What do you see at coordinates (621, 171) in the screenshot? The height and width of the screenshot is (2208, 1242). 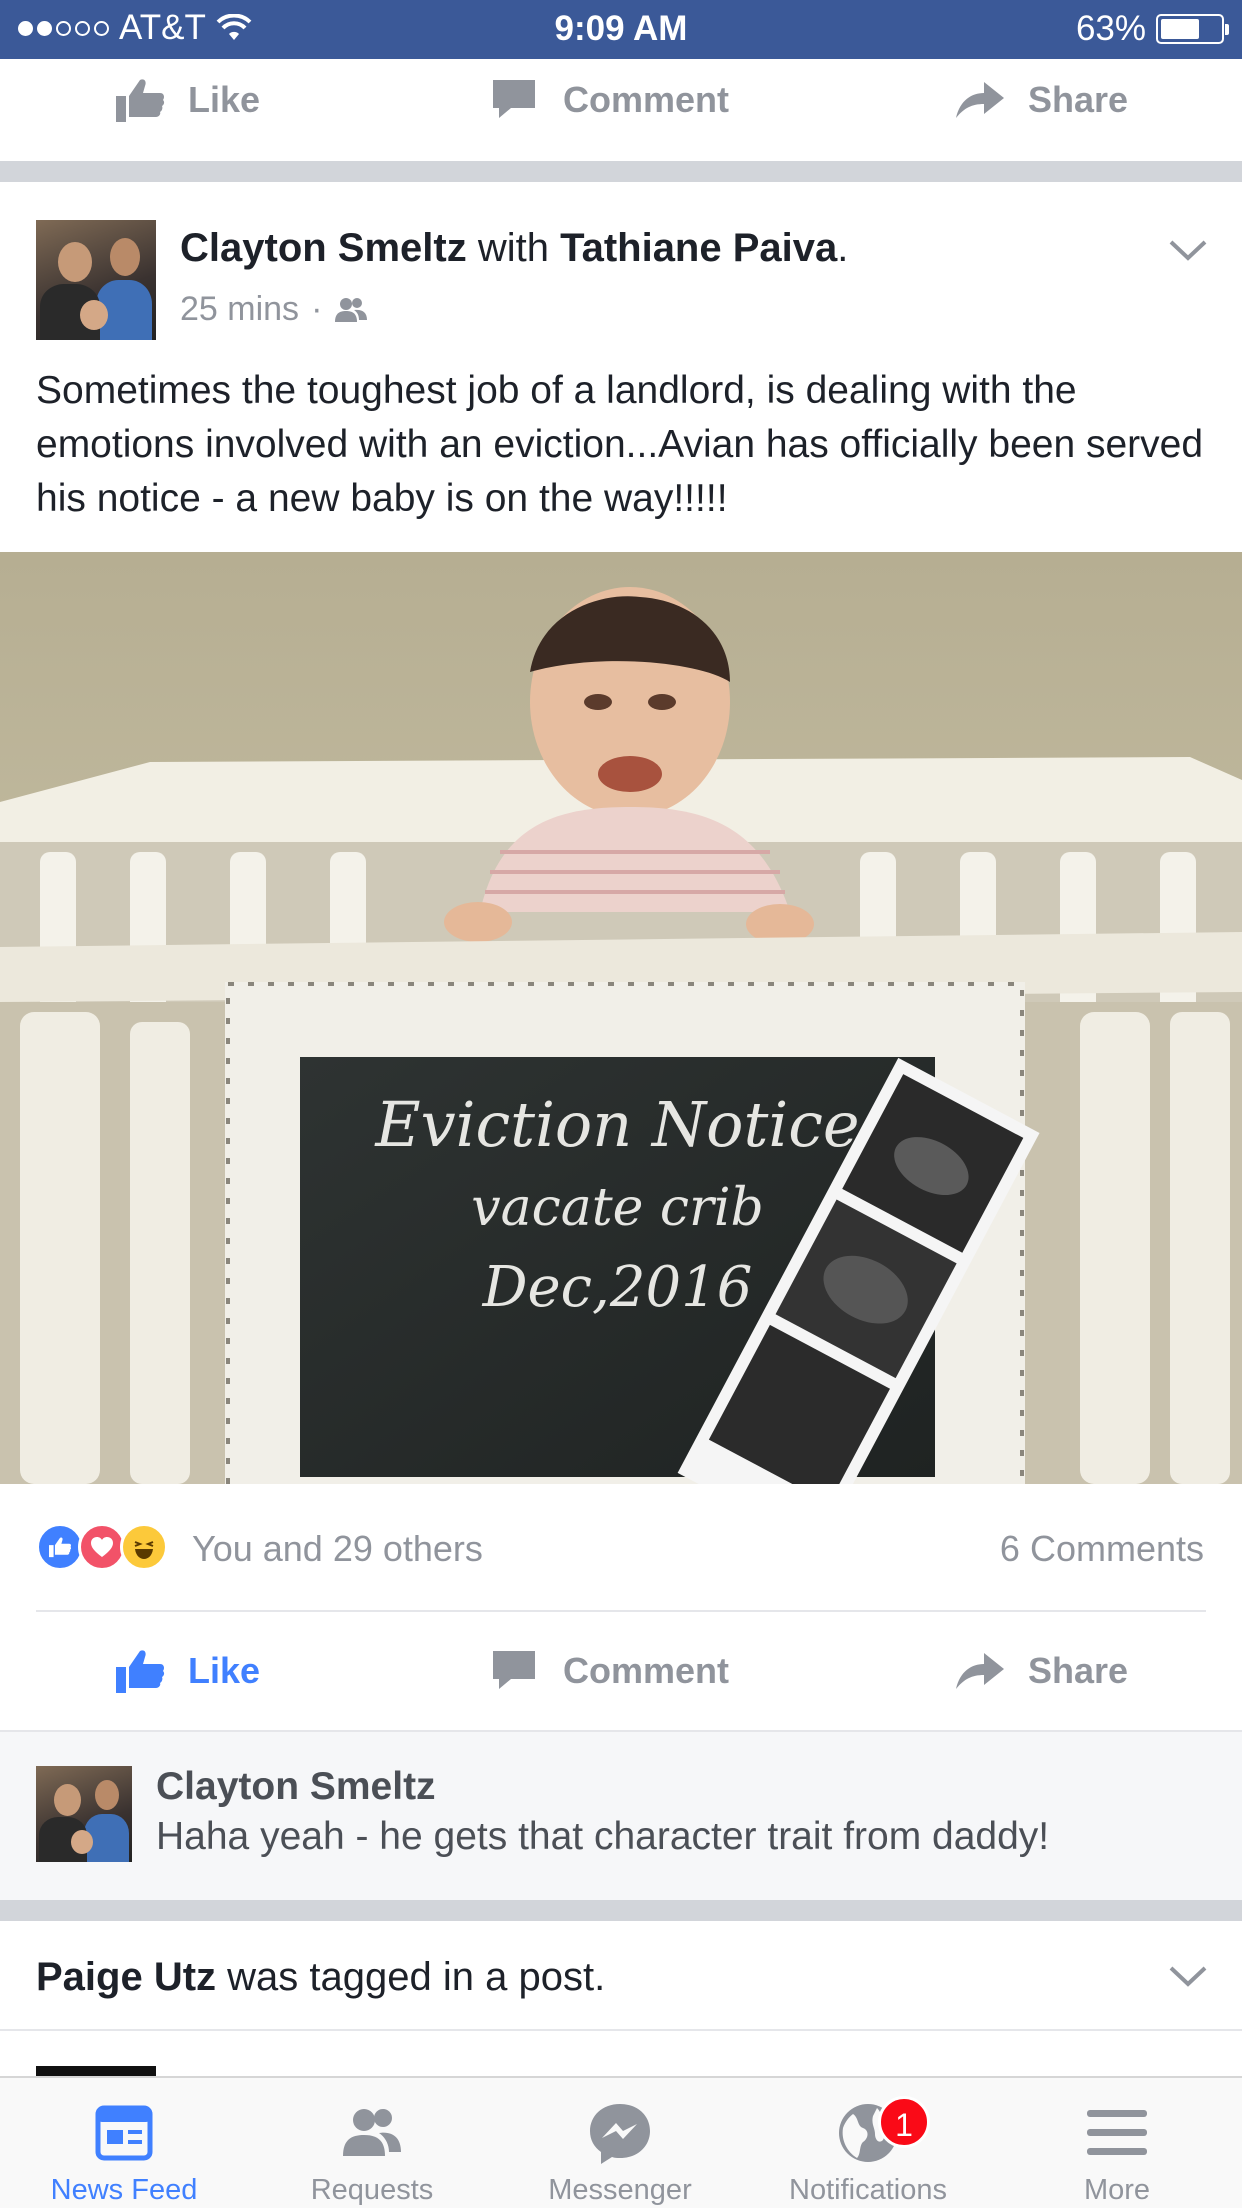 I see `feed-separator` at bounding box center [621, 171].